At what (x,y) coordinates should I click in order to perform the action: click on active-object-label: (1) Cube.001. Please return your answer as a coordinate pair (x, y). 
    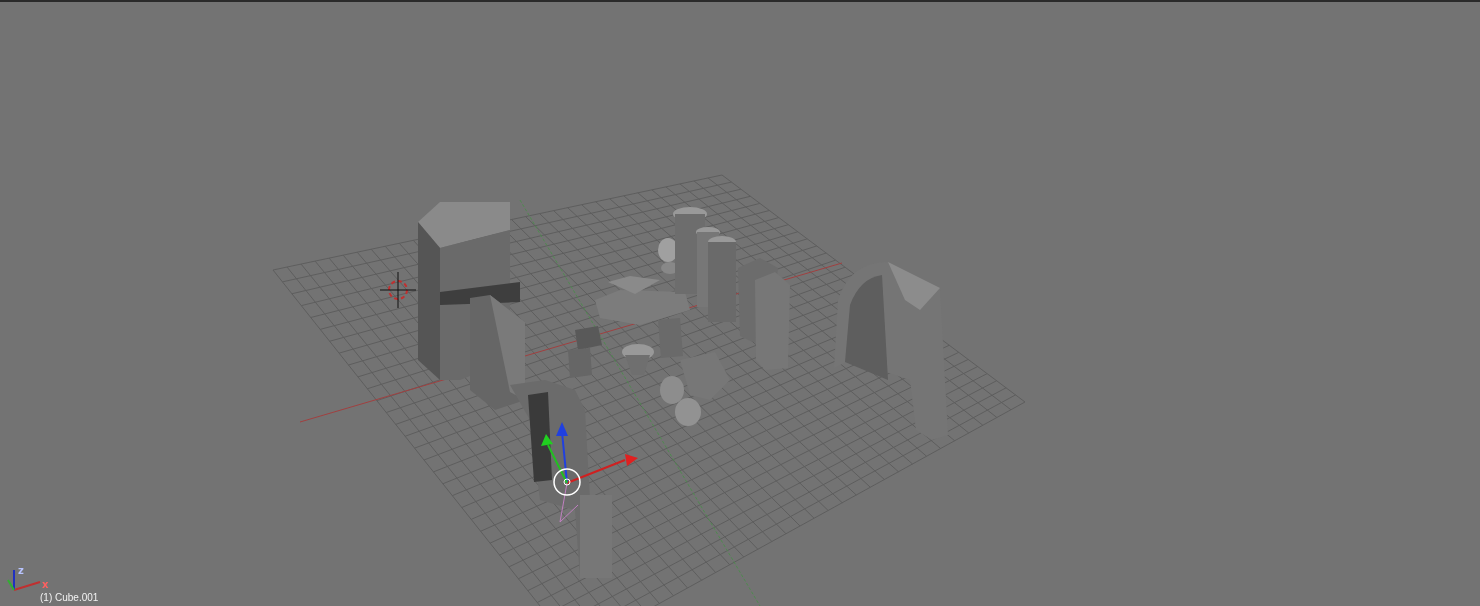
    Looking at the image, I should click on (69, 597).